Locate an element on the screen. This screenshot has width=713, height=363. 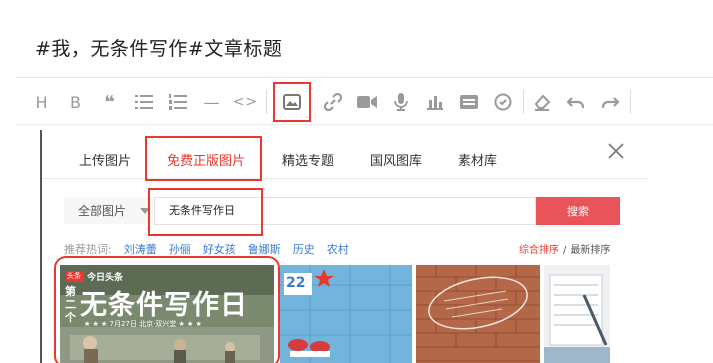
image-button is located at coordinates (292, 102).